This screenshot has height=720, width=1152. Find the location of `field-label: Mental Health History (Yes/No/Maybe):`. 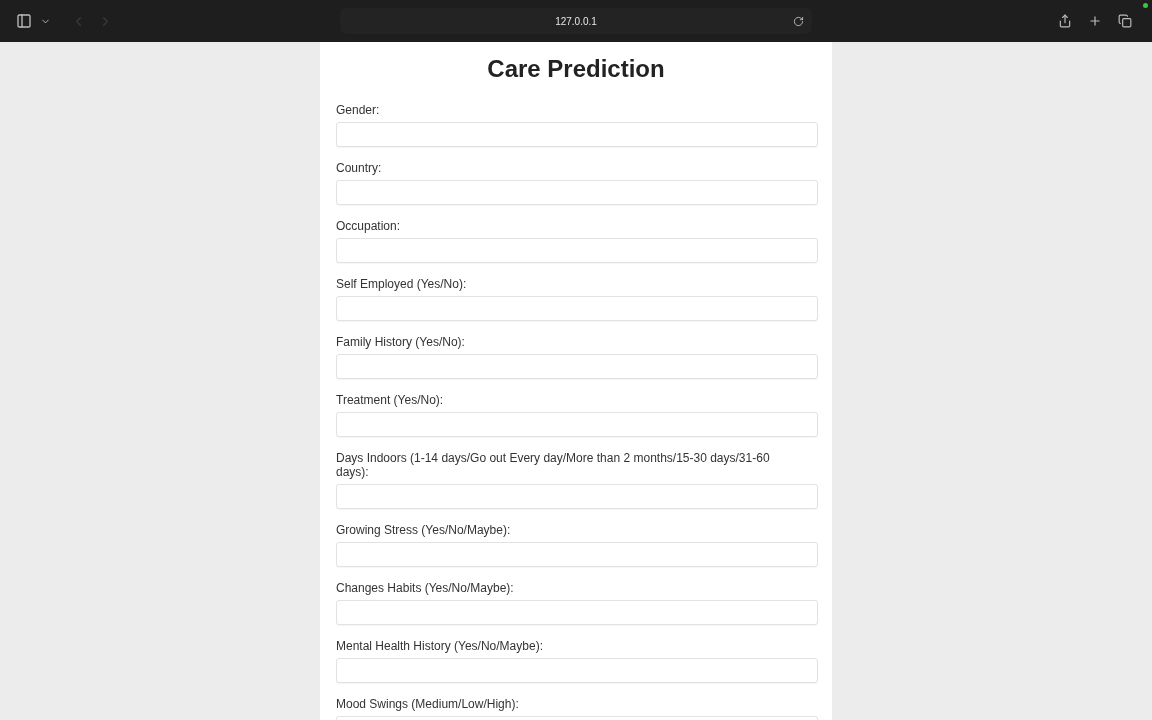

field-label: Mental Health History (Yes/No/Maybe): is located at coordinates (440, 646).